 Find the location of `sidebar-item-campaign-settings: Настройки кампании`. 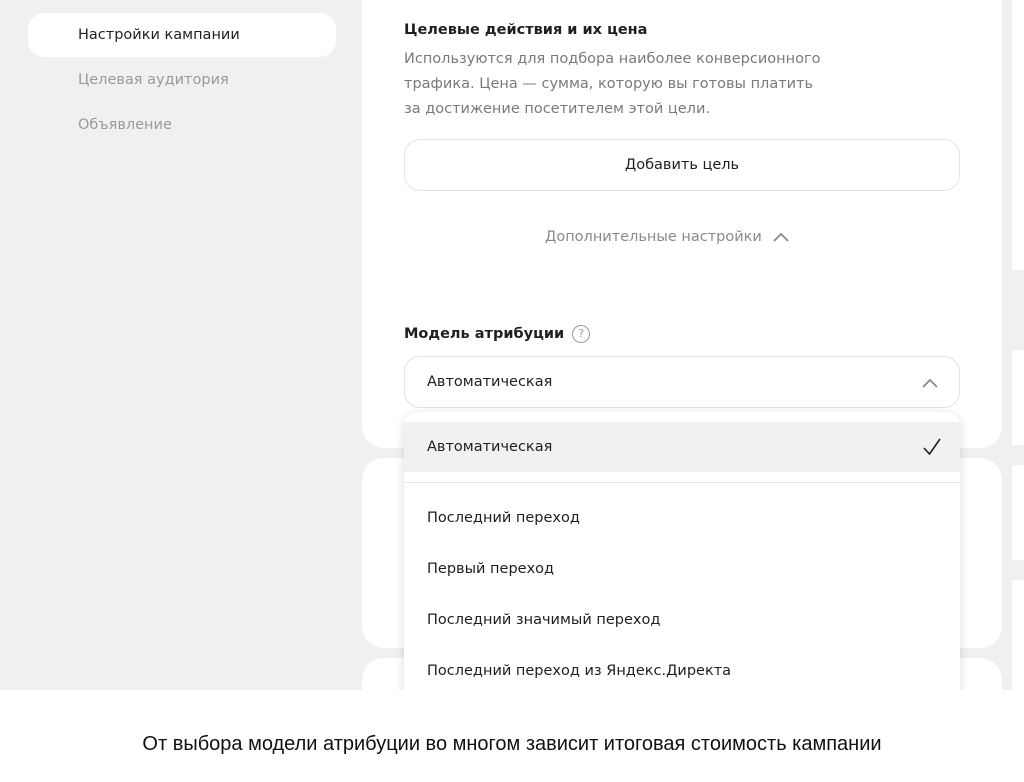

sidebar-item-campaign-settings: Настройки кампании is located at coordinates (182, 35).